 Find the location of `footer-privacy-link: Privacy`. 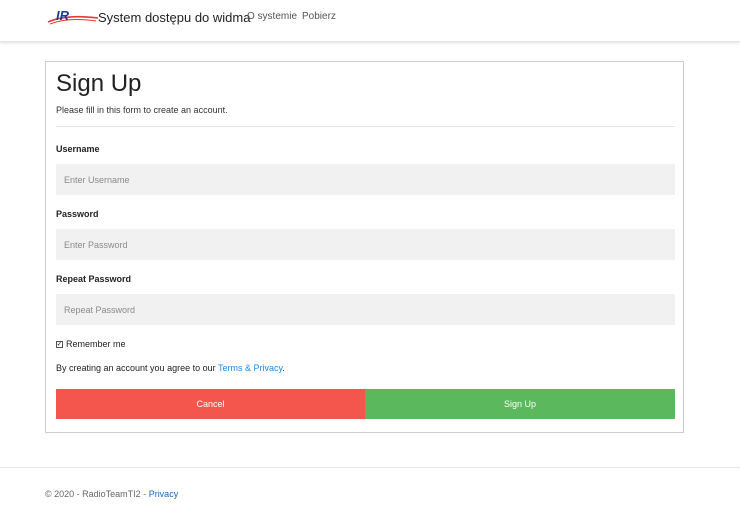

footer-privacy-link: Privacy is located at coordinates (164, 494).